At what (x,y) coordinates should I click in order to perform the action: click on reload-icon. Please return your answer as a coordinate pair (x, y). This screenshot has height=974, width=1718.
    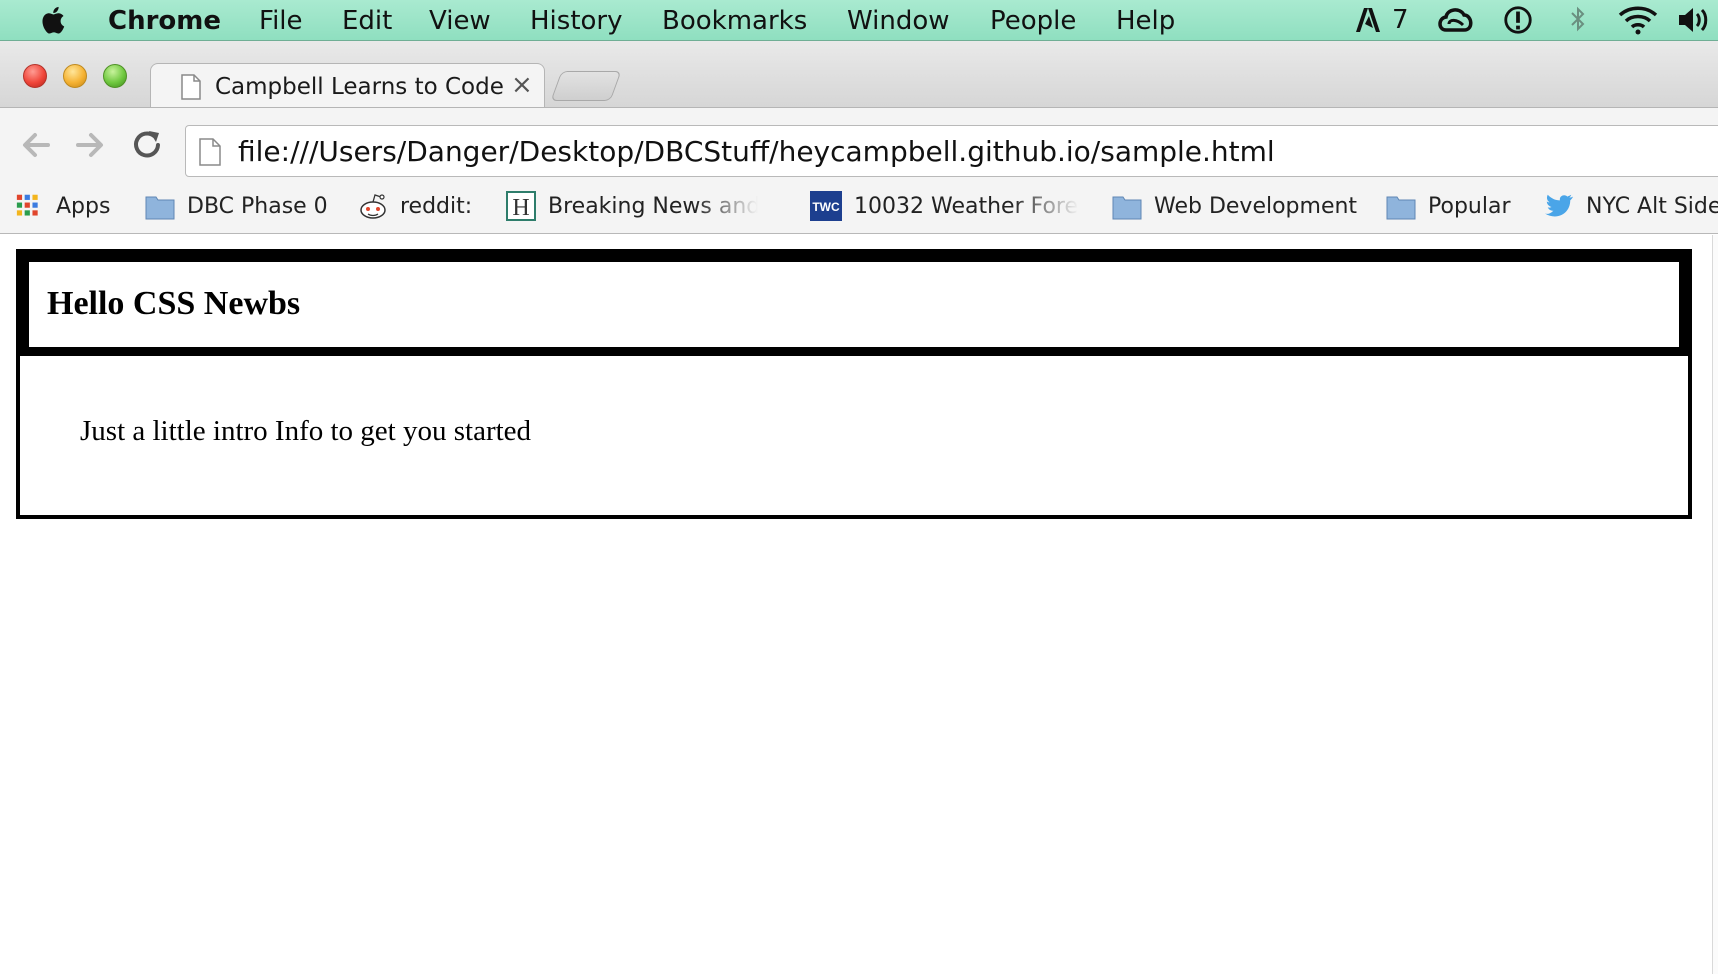
    Looking at the image, I should click on (148, 145).